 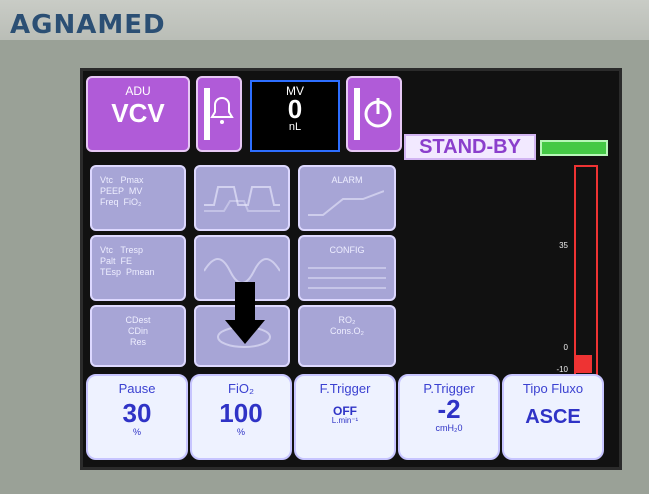 What do you see at coordinates (562, 369) in the screenshot?
I see `meter-tick-minus10: -10` at bounding box center [562, 369].